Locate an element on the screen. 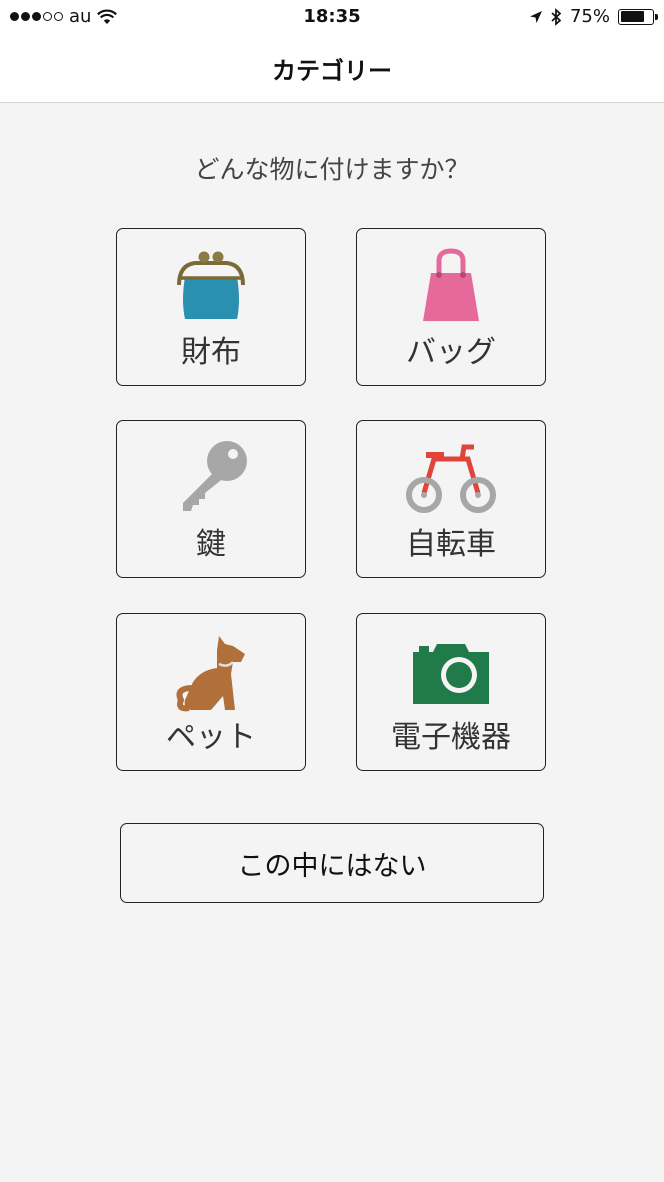  battery-icon is located at coordinates (638, 16).